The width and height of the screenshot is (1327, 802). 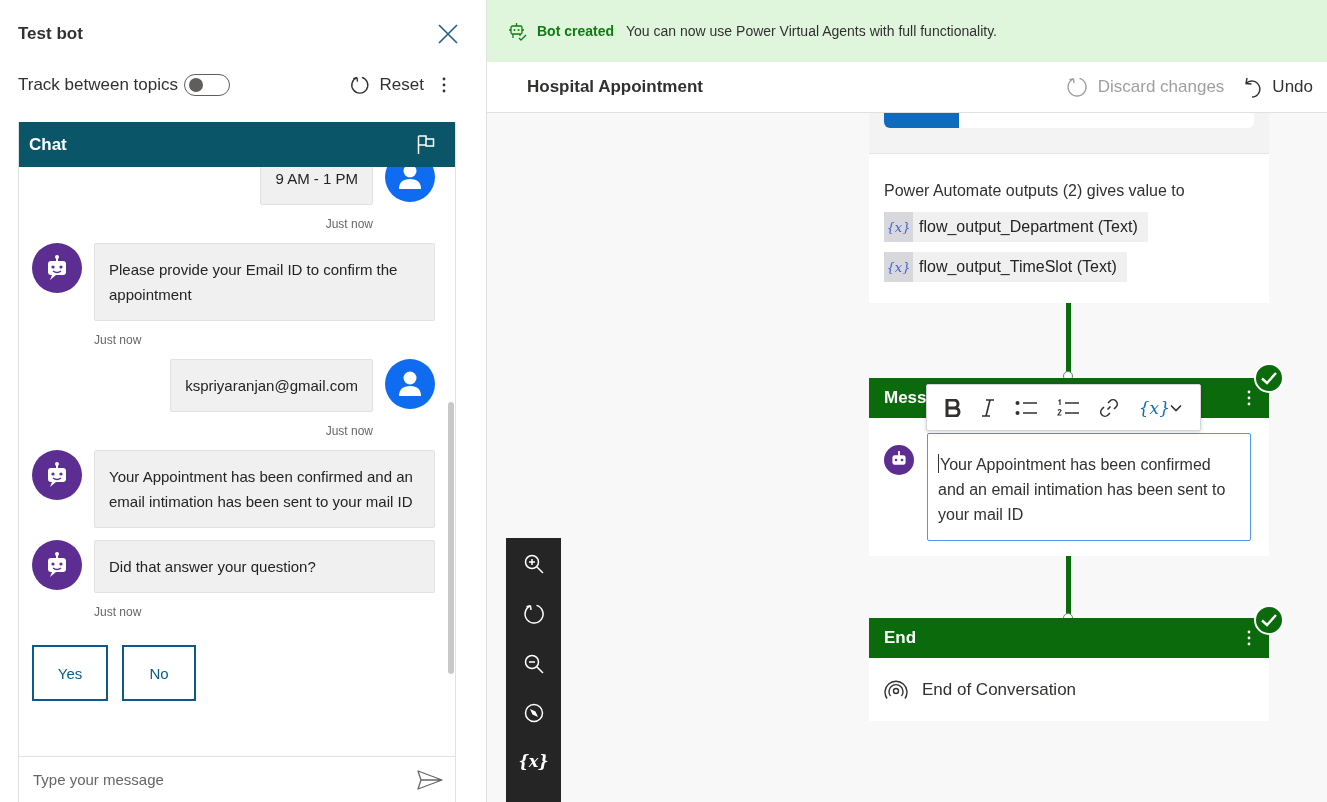 I want to click on variables-button: {x}, so click(x=533, y=761).